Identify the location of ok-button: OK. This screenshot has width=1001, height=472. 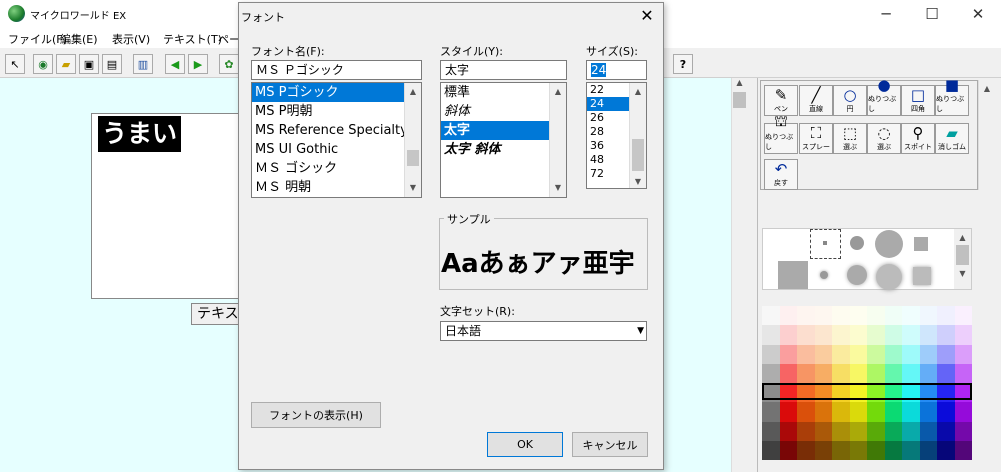
(525, 444).